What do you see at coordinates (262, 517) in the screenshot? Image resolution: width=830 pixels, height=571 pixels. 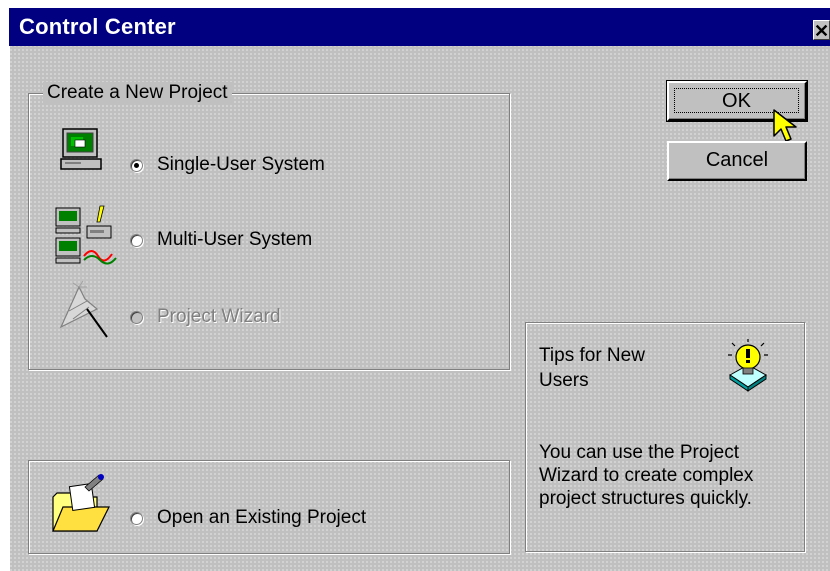 I see `open-existing-label: Open an Existing Project` at bounding box center [262, 517].